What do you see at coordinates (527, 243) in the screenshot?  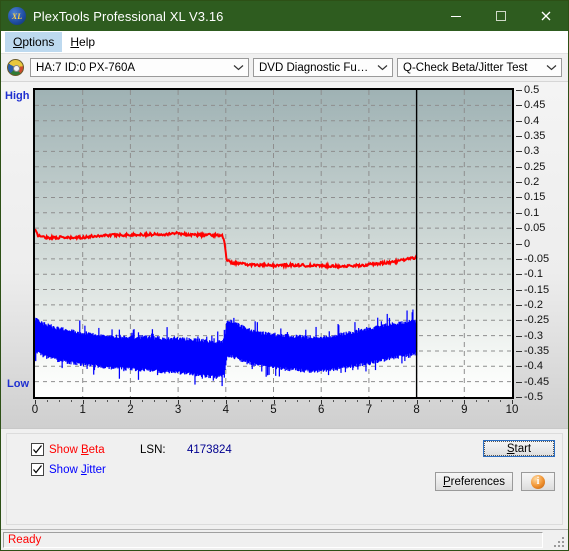 I see `y-tick-label: 0` at bounding box center [527, 243].